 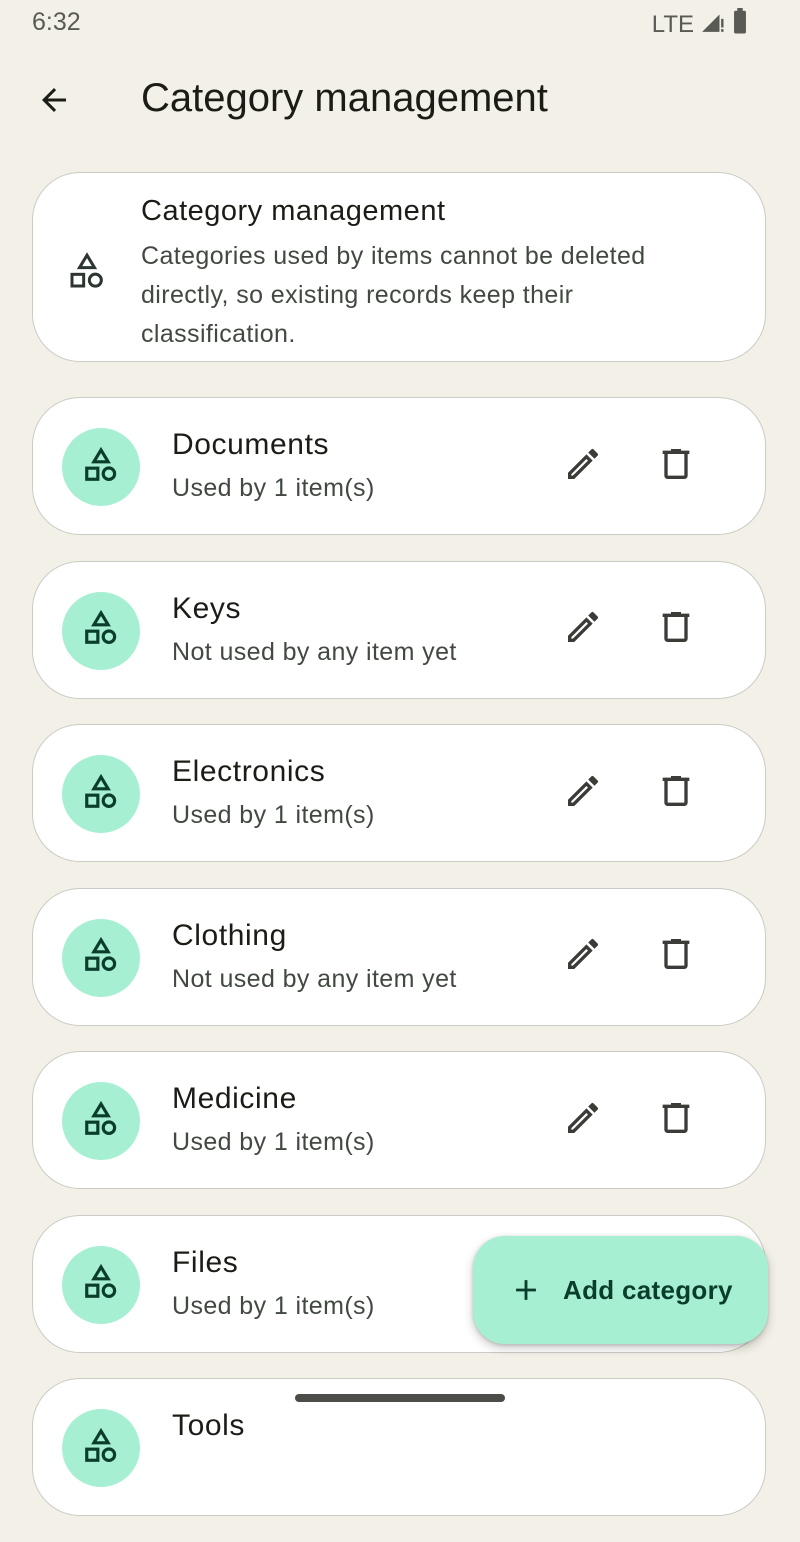 I want to click on network-type: LTE, so click(x=672, y=24).